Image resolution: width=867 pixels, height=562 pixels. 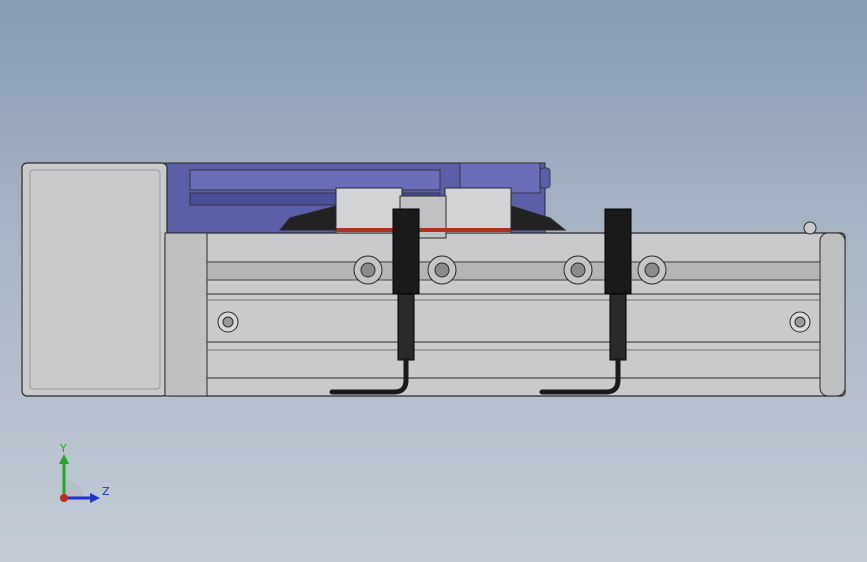 I want to click on axis-y-label: Y, so click(x=63, y=448).